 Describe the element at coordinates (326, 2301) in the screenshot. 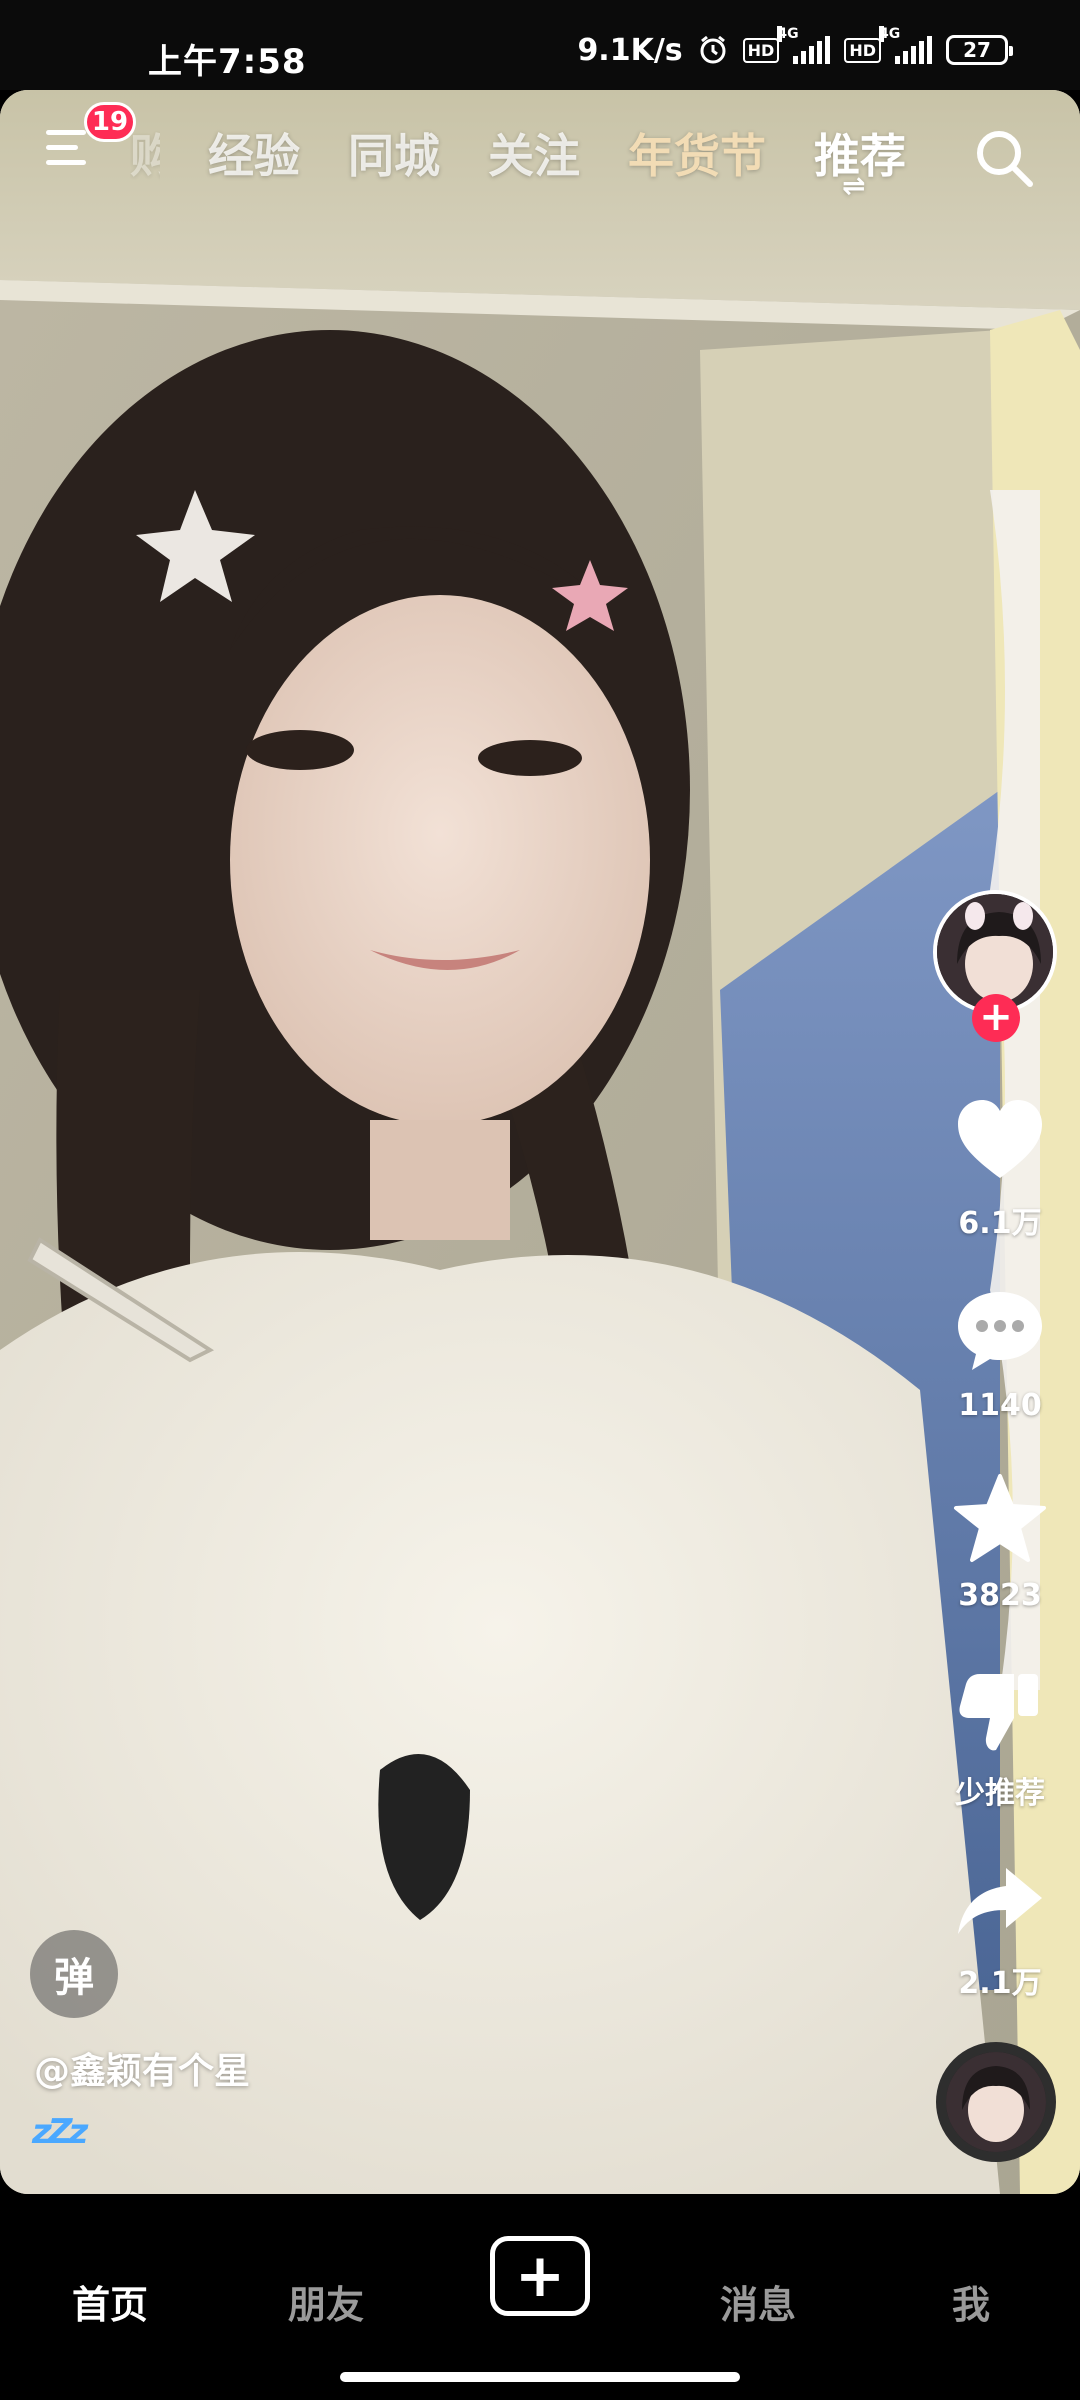

I see `nav-friends: 朋友` at that location.